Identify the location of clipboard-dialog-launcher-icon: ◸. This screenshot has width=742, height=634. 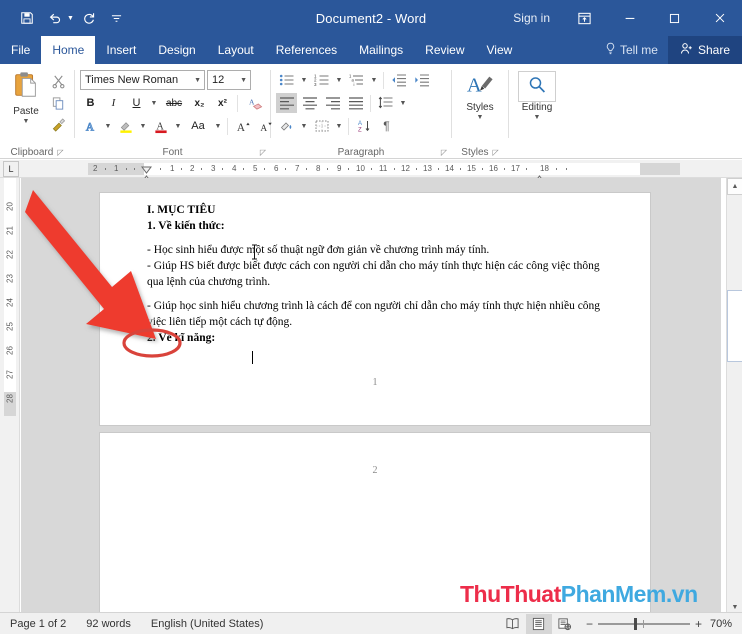
(60, 152).